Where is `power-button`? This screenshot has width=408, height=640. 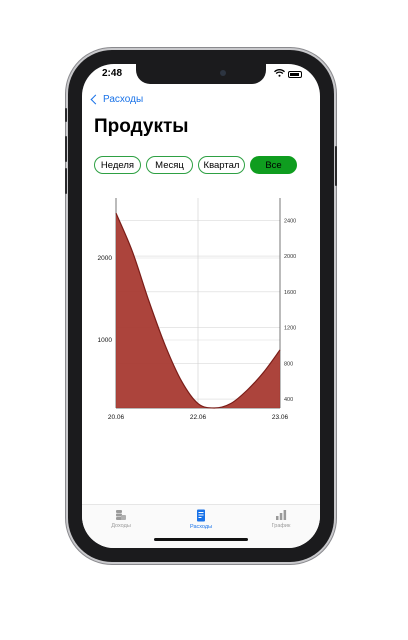
power-button is located at coordinates (336, 166).